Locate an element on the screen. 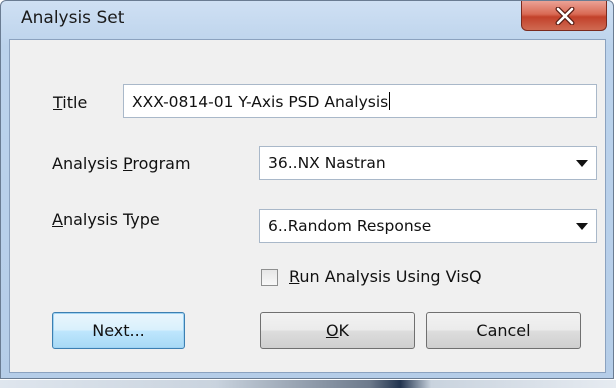  title-label: Title is located at coordinates (70, 102).